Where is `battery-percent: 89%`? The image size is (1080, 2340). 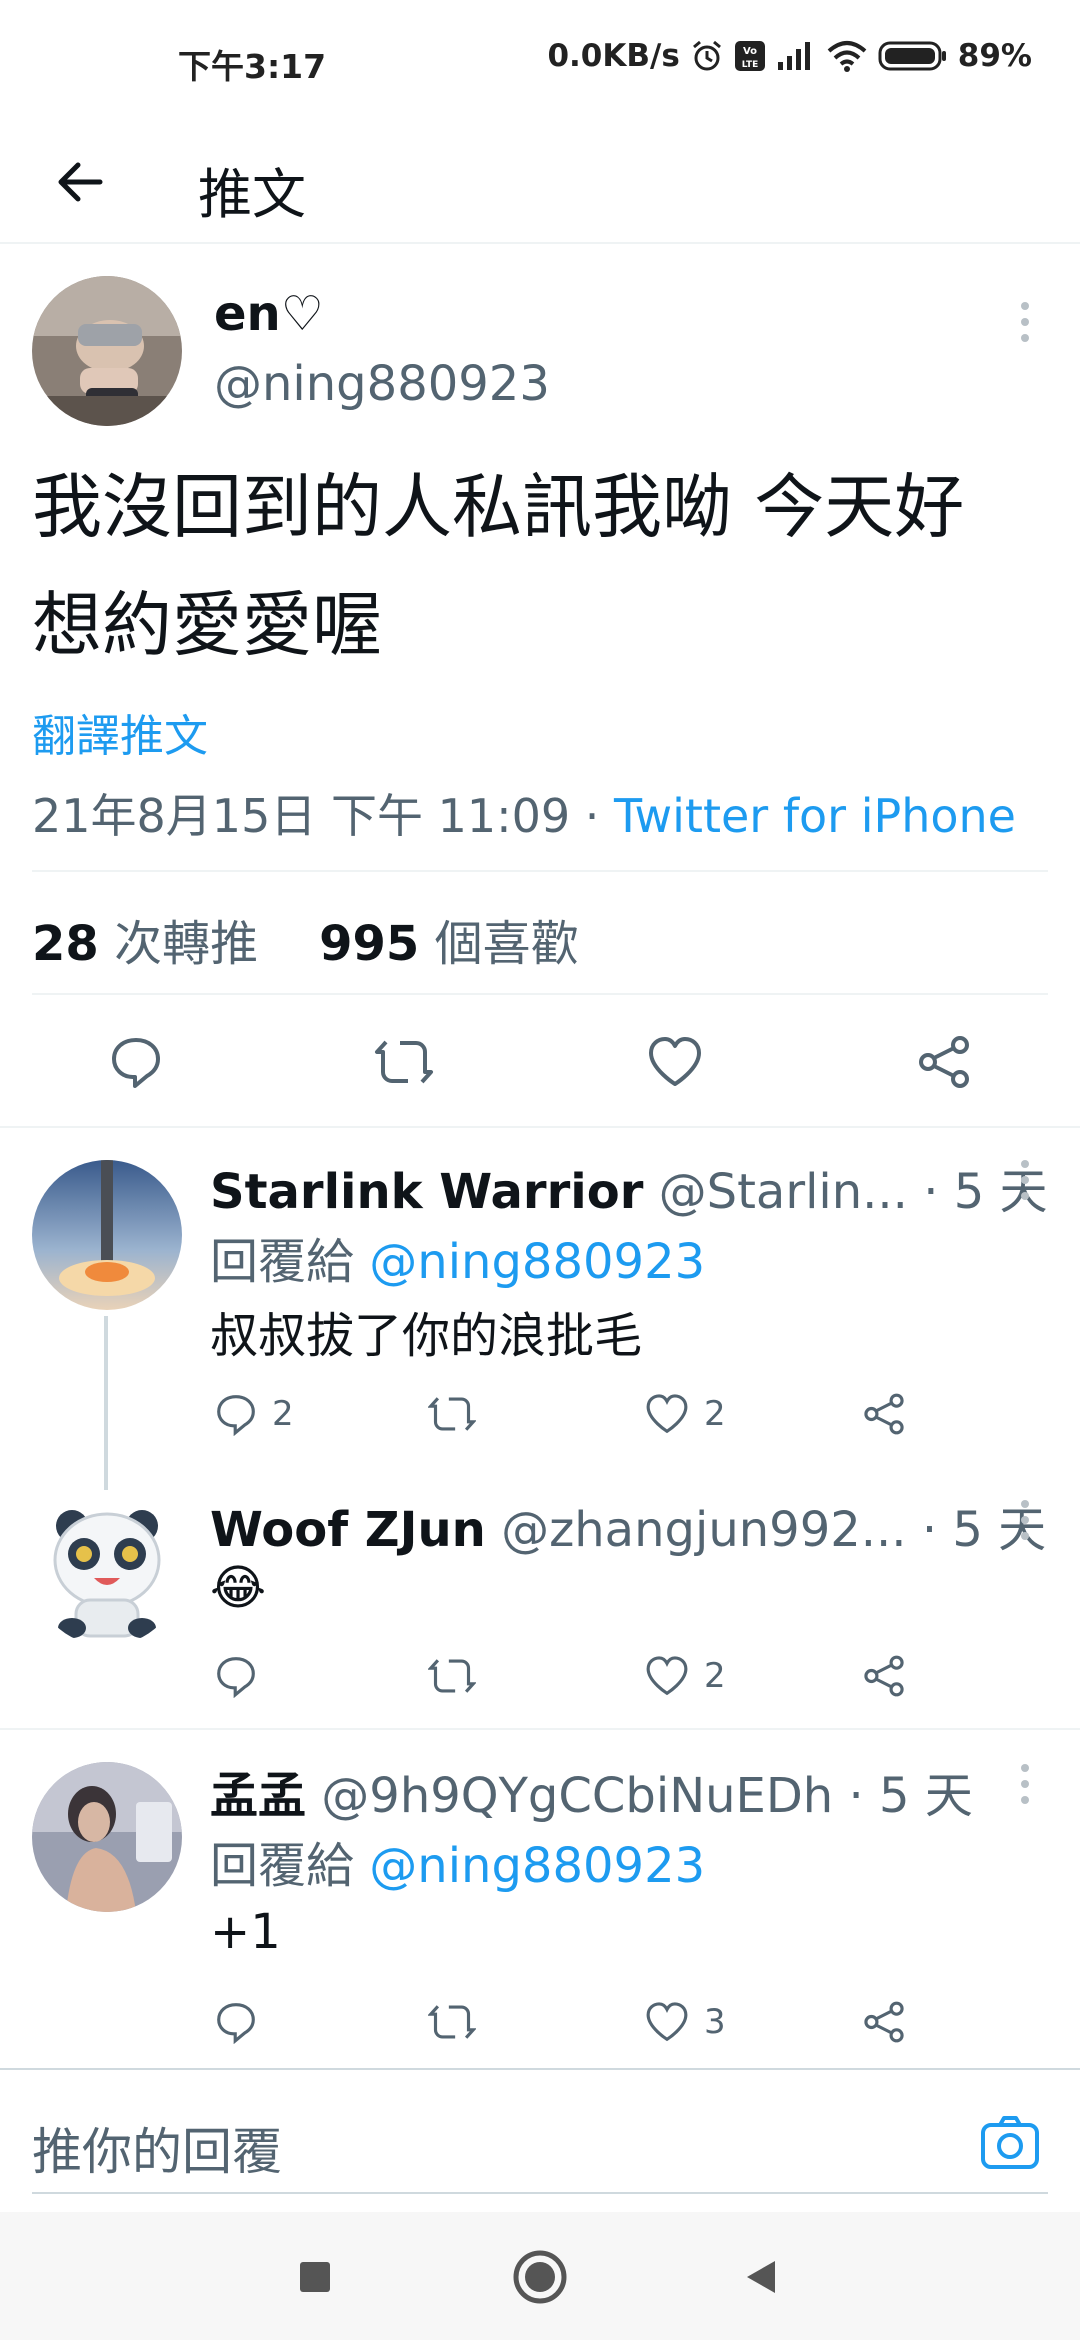 battery-percent: 89% is located at coordinates (994, 56).